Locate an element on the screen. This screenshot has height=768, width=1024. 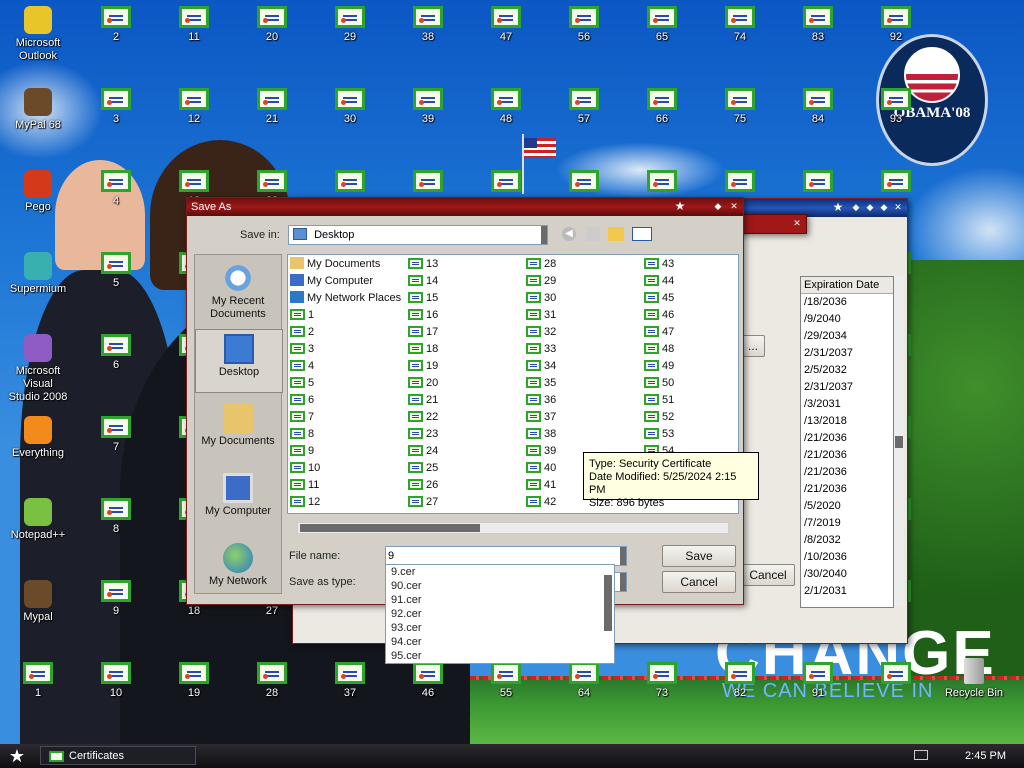
file-list-item: 45 is located at coordinates (659, 298).